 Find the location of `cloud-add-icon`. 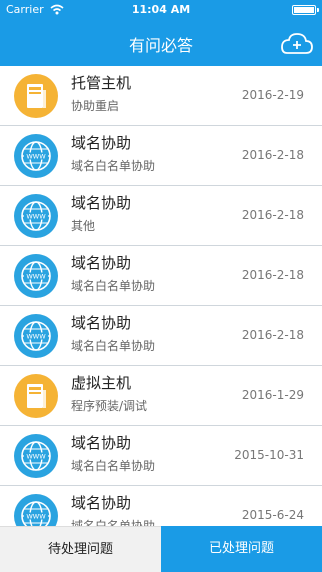

cloud-add-icon is located at coordinates (296, 43).